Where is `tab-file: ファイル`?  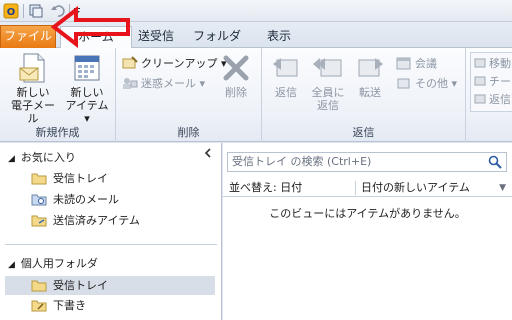
tab-file: ファイル is located at coordinates (28, 36).